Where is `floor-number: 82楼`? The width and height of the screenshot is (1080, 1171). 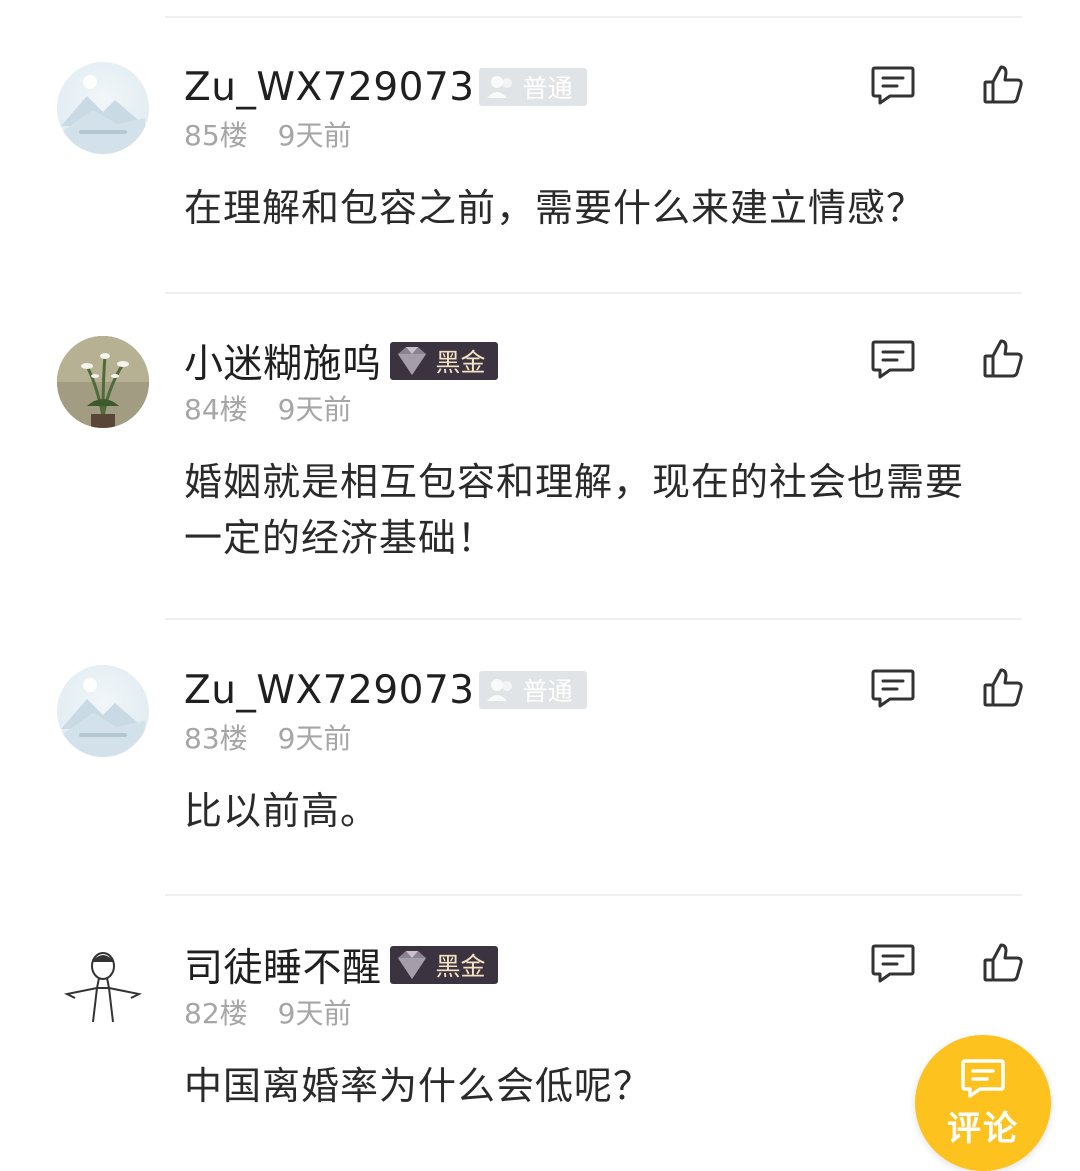 floor-number: 82楼 is located at coordinates (216, 1013).